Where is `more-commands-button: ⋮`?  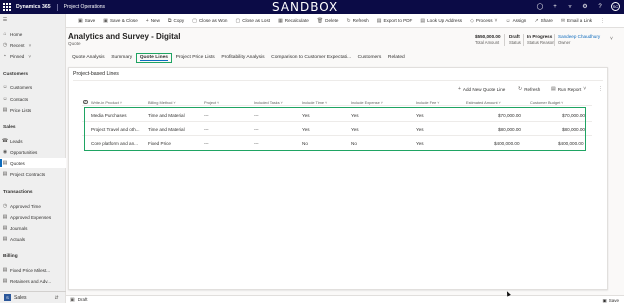 more-commands-button: ⋮ is located at coordinates (602, 21).